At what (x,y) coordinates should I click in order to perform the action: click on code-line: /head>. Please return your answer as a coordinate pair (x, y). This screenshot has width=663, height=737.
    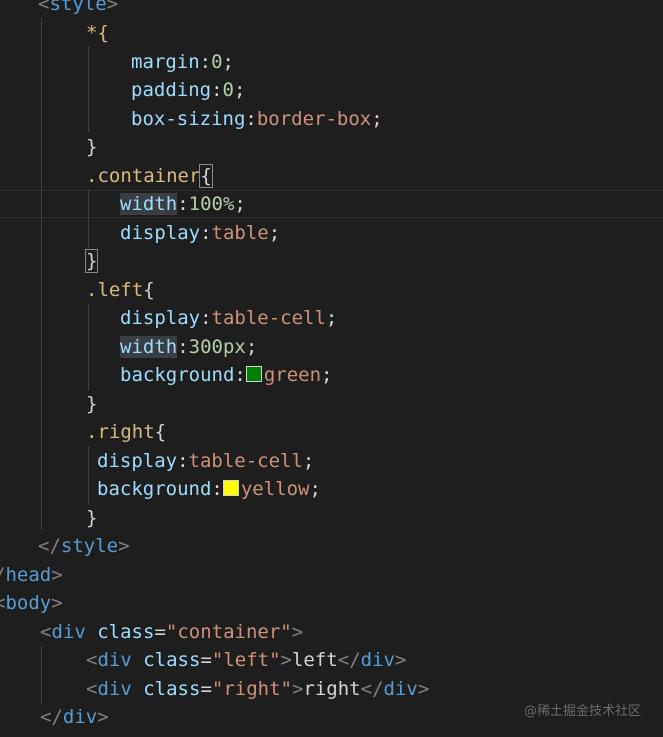
    Looking at the image, I should click on (31, 575).